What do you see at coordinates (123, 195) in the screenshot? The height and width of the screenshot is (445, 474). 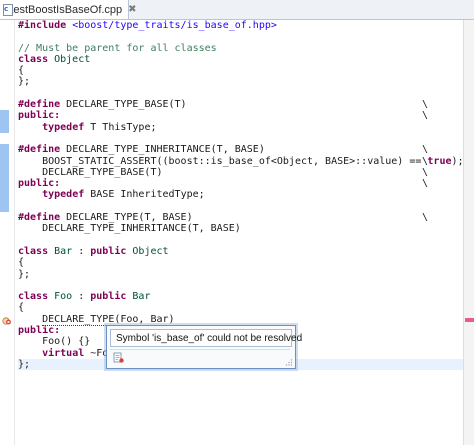 I see `code-line-16: typedef BASE InheritedType;` at bounding box center [123, 195].